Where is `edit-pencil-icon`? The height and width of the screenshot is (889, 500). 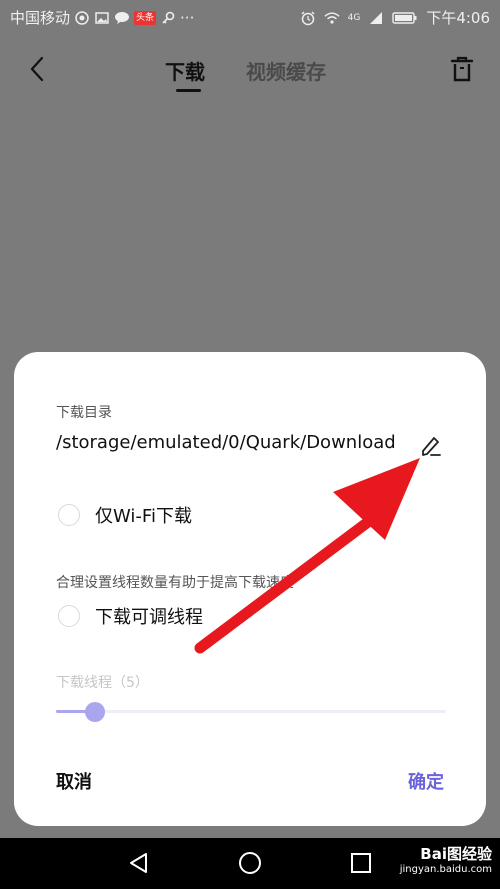
edit-pencil-icon is located at coordinates (431, 445).